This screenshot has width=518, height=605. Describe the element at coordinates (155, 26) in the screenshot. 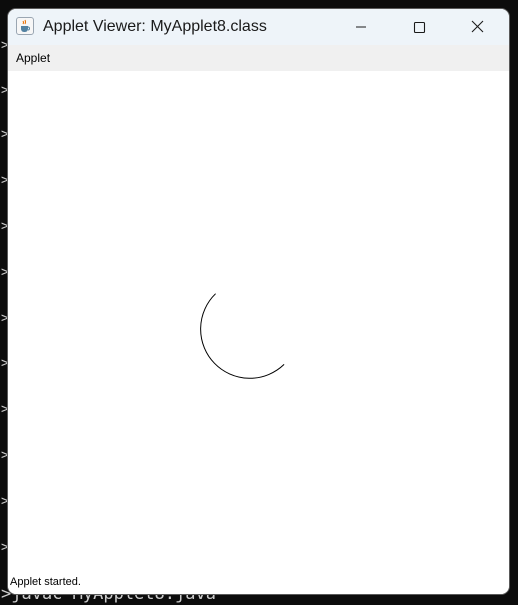

I see `window-title: Applet Viewer: MyApplet8.class` at that location.